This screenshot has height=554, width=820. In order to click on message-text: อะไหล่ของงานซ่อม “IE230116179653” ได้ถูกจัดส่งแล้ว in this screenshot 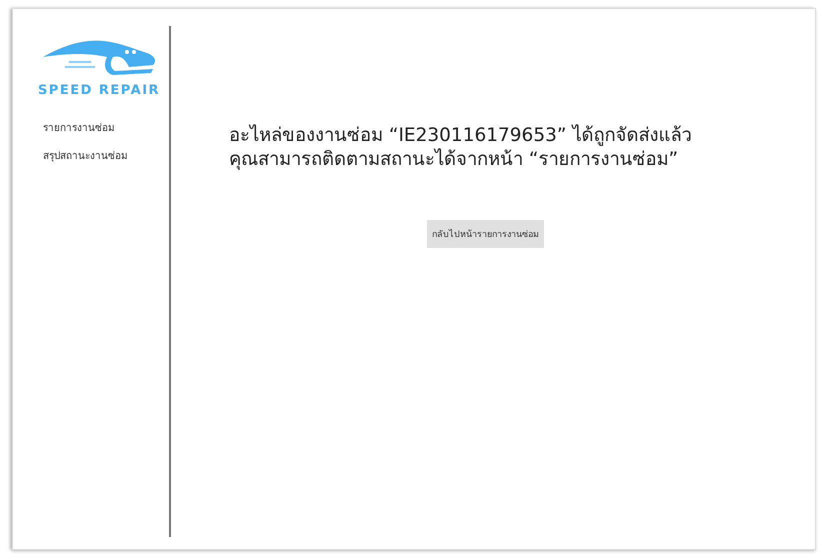, I will do `click(460, 136)`.